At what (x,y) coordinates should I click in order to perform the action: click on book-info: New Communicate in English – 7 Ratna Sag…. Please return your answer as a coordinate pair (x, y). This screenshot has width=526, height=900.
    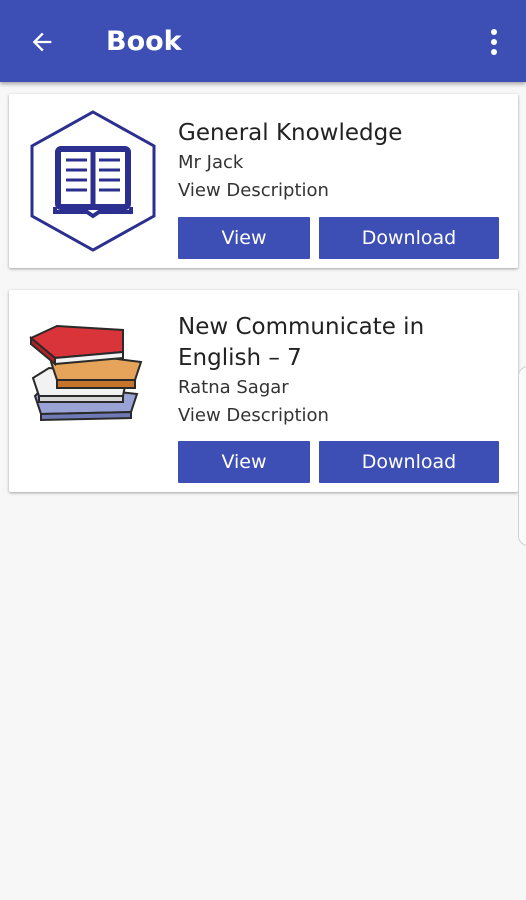
    Looking at the image, I should click on (339, 371).